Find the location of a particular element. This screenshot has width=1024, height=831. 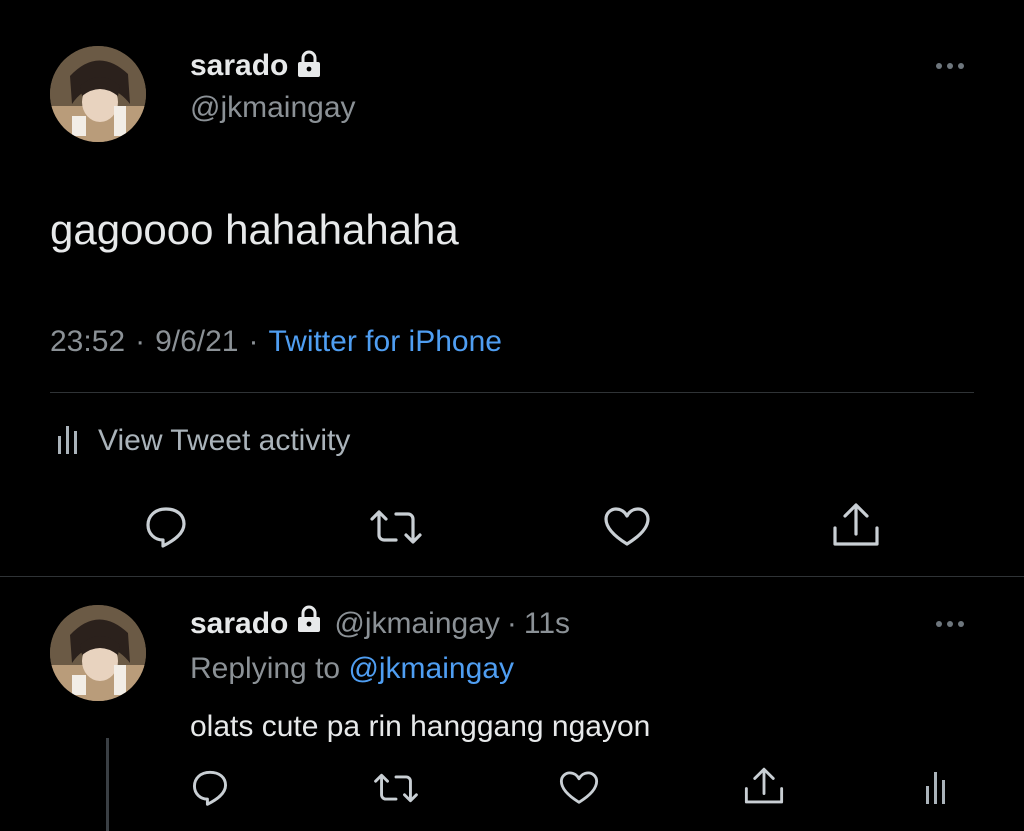

author-name-row: sarado is located at coordinates (256, 66).